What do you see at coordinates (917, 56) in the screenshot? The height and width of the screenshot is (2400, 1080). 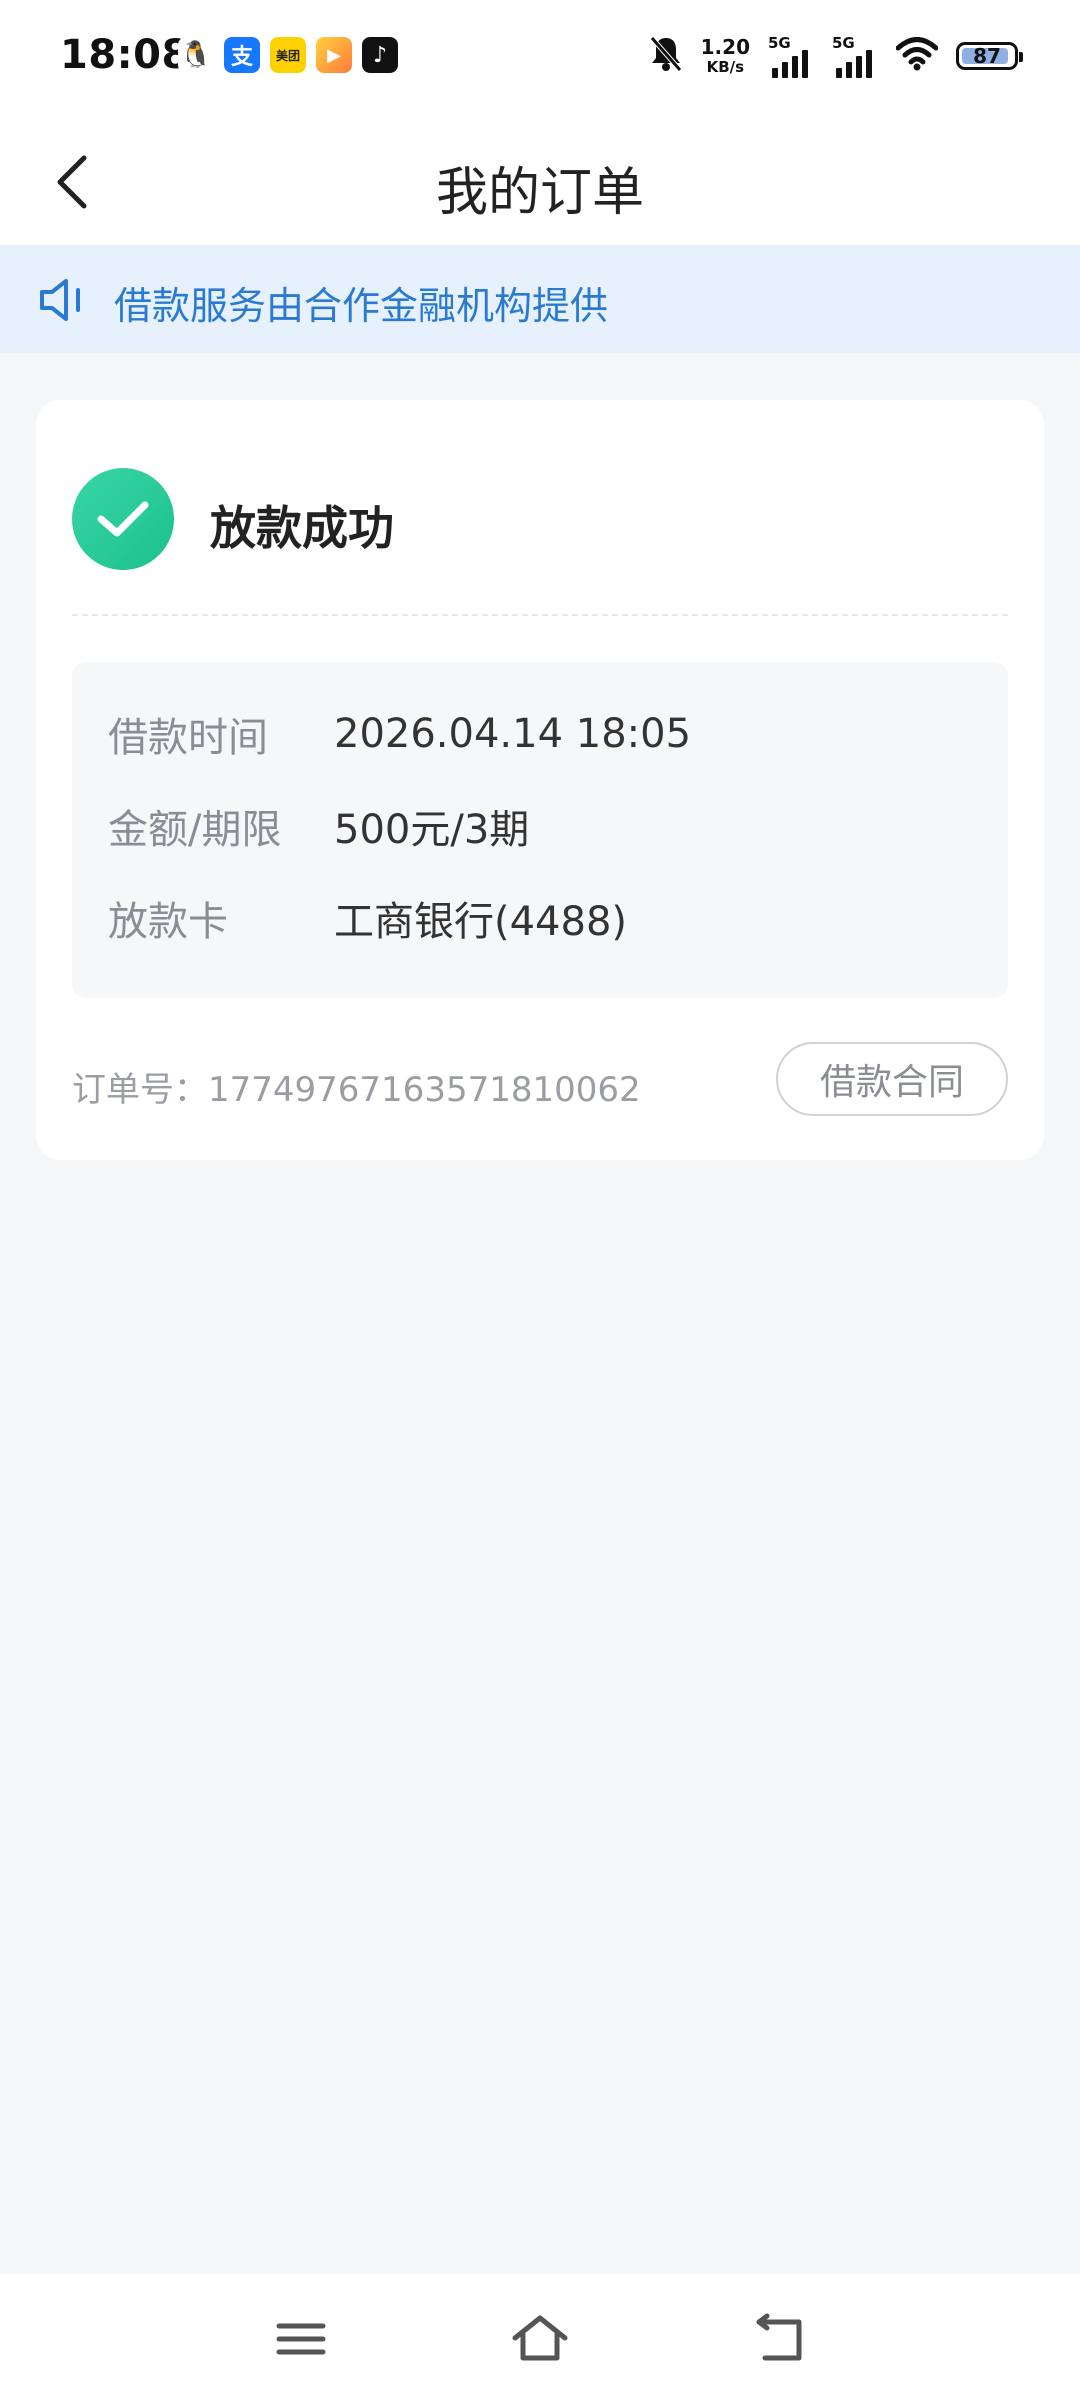 I see `wifi-icon` at bounding box center [917, 56].